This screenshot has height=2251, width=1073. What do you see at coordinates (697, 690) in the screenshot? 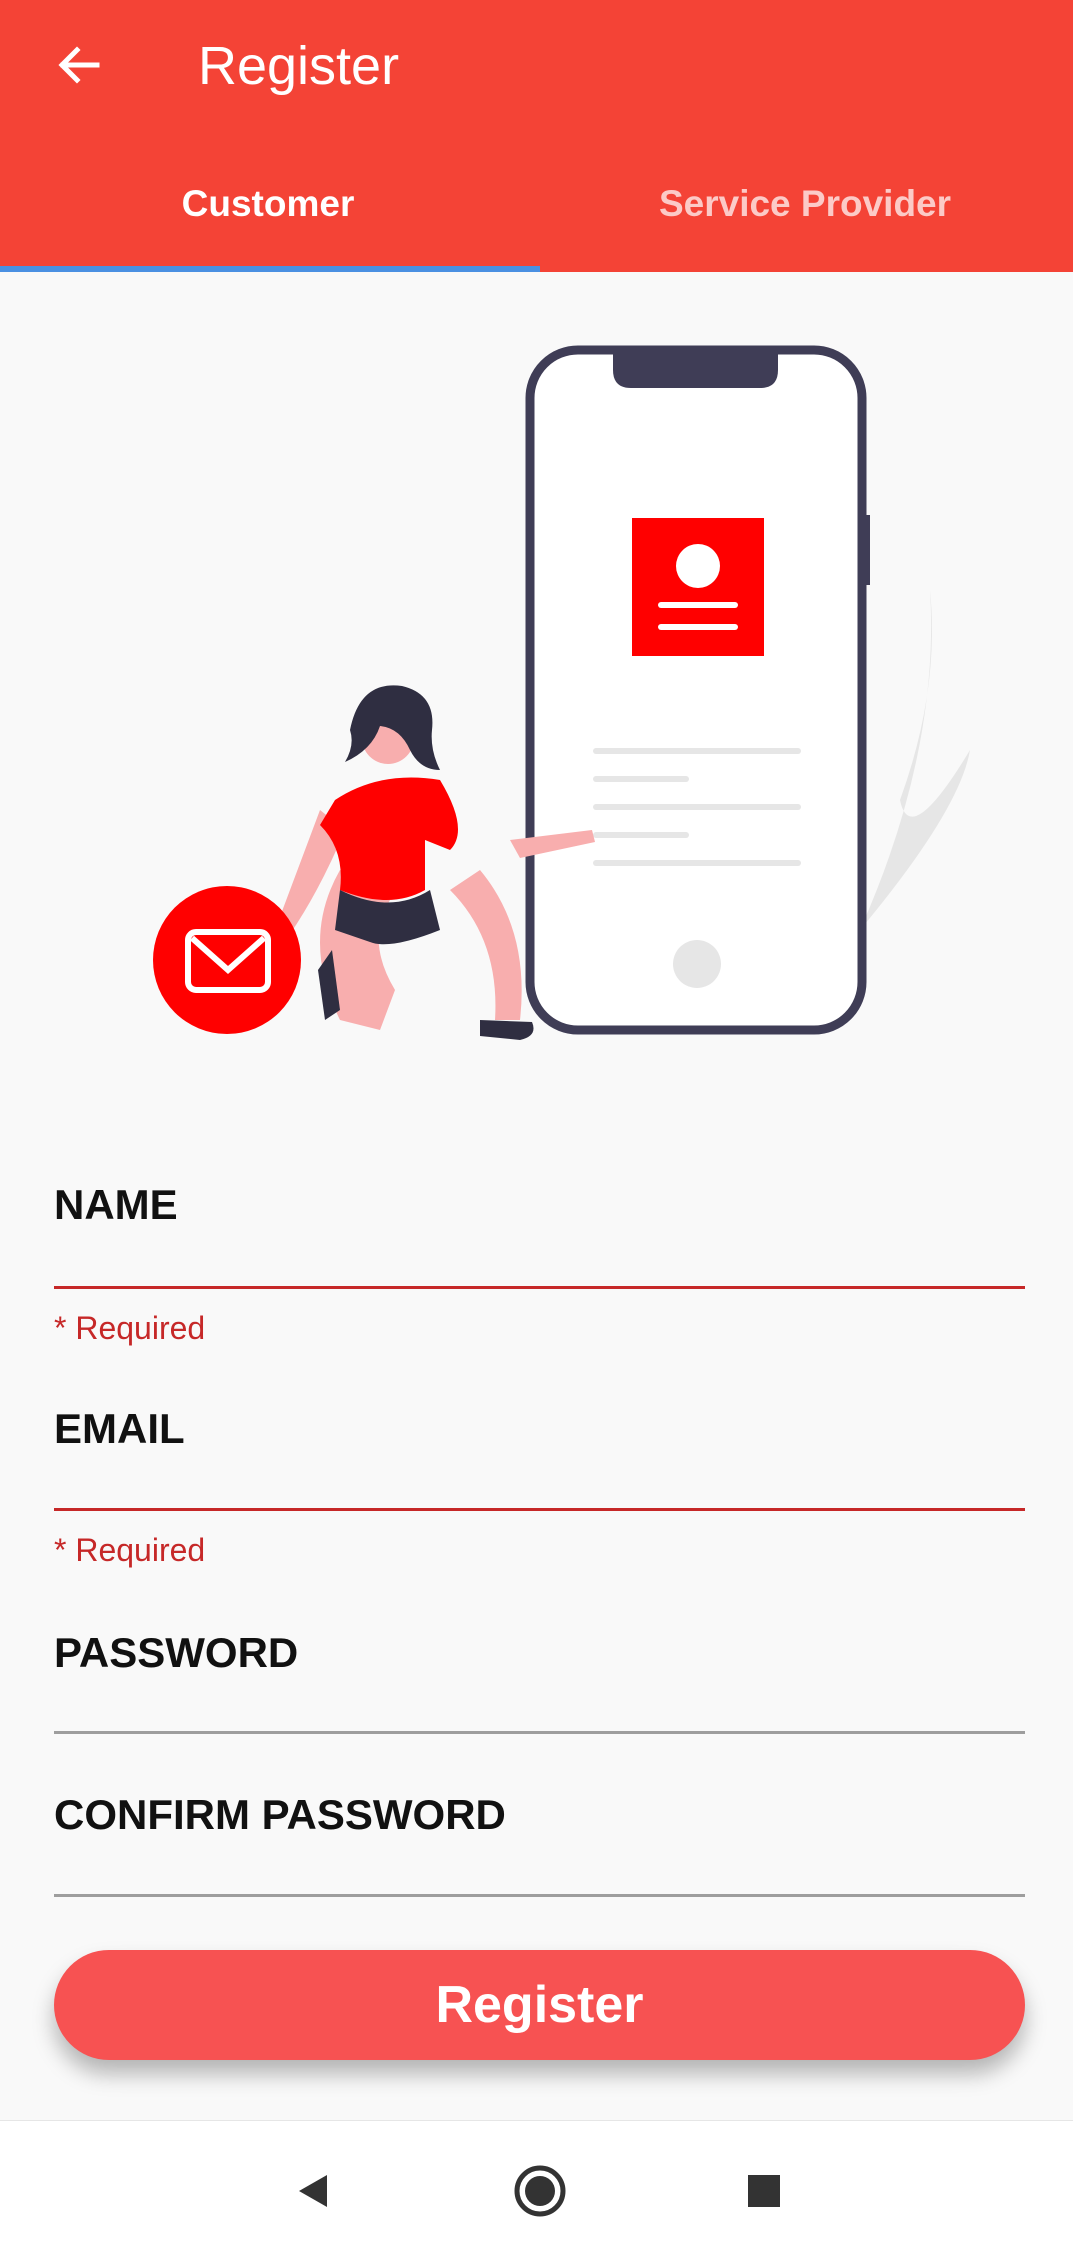
I see `phone-icon` at bounding box center [697, 690].